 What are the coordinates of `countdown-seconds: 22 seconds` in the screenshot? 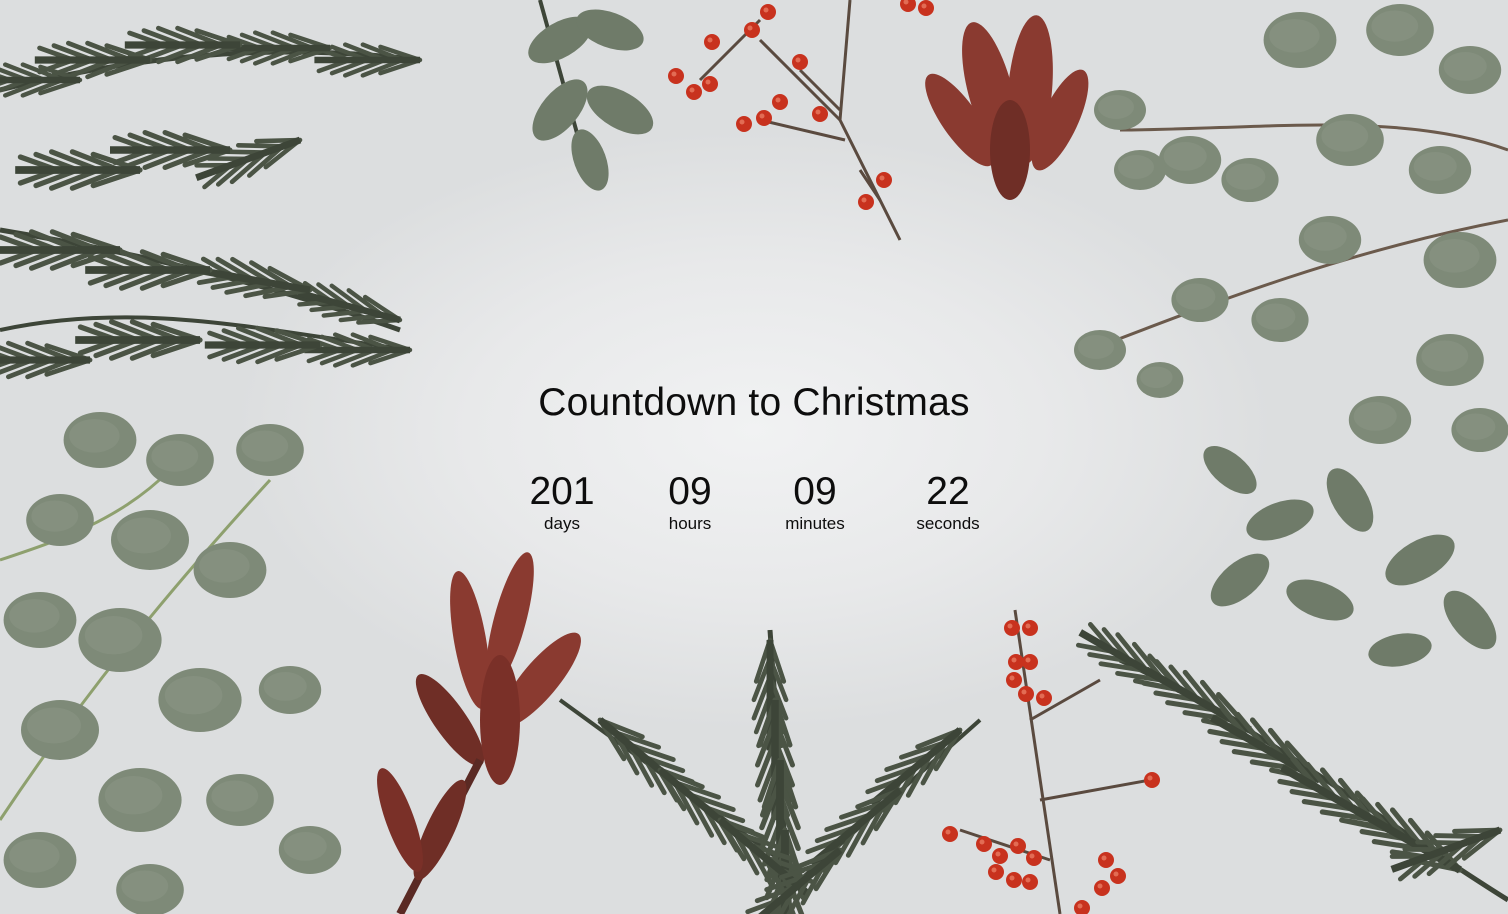 It's located at (948, 502).